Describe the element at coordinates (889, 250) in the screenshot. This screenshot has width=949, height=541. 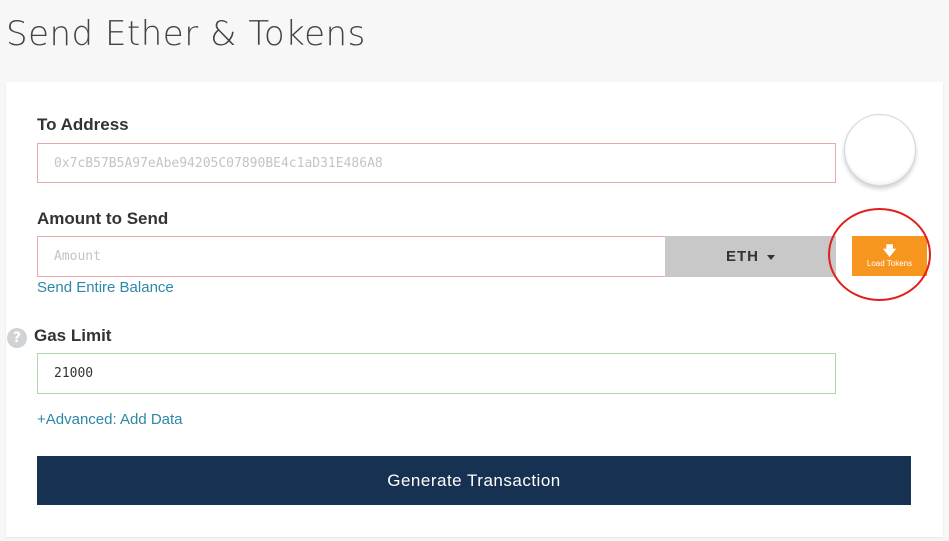
I see `download-arrow-icon: 🡇` at that location.